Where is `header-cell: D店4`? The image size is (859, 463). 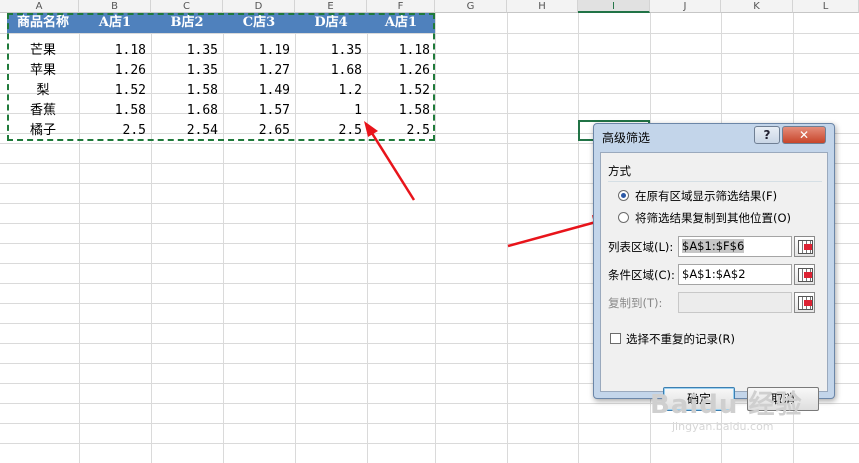 header-cell: D店4 is located at coordinates (331, 23).